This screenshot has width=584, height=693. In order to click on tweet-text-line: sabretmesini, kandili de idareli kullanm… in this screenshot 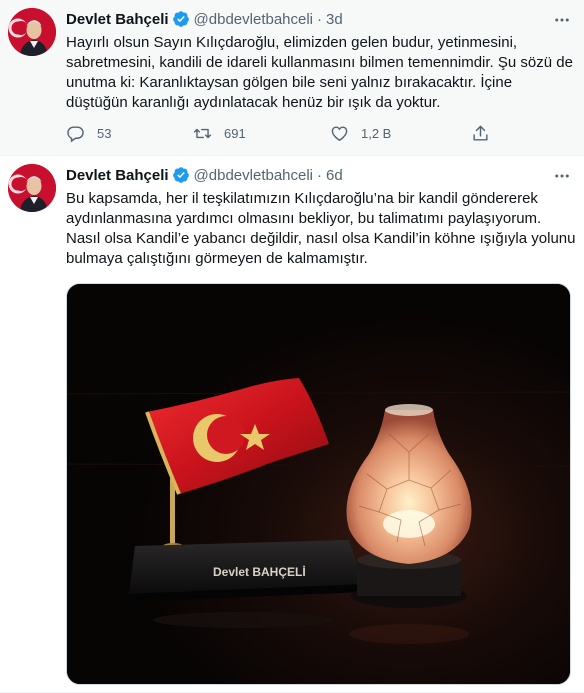, I will do `click(319, 62)`.